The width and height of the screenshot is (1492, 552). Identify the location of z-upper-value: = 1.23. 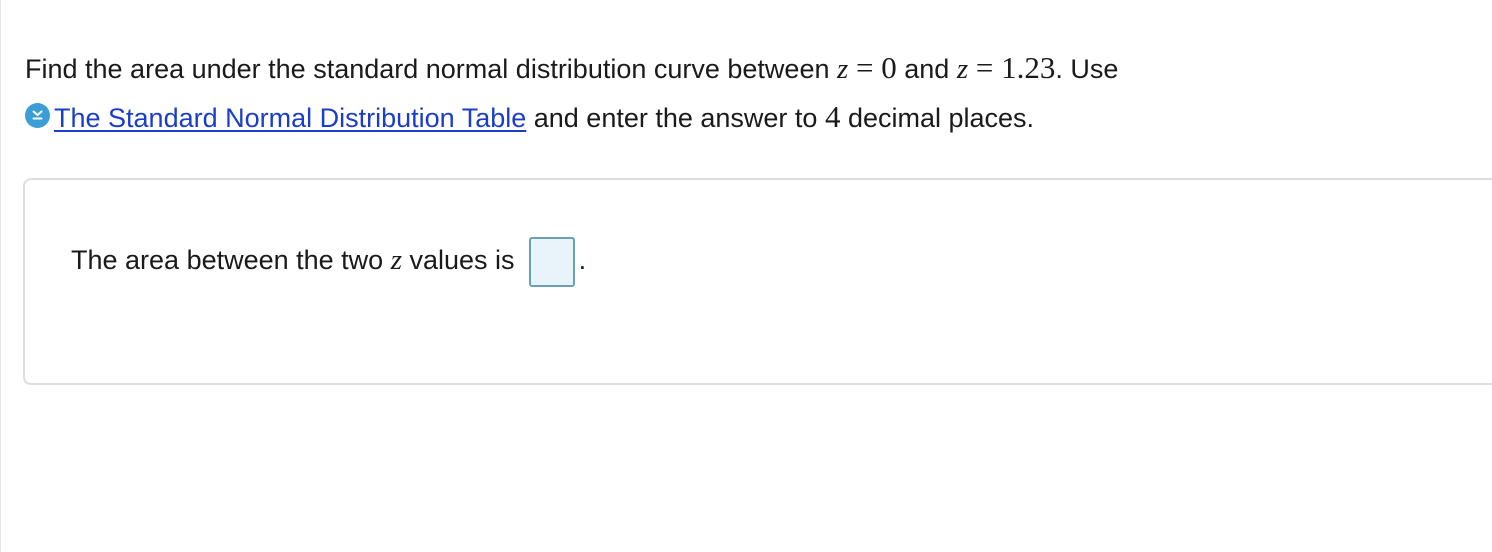
(1012, 67).